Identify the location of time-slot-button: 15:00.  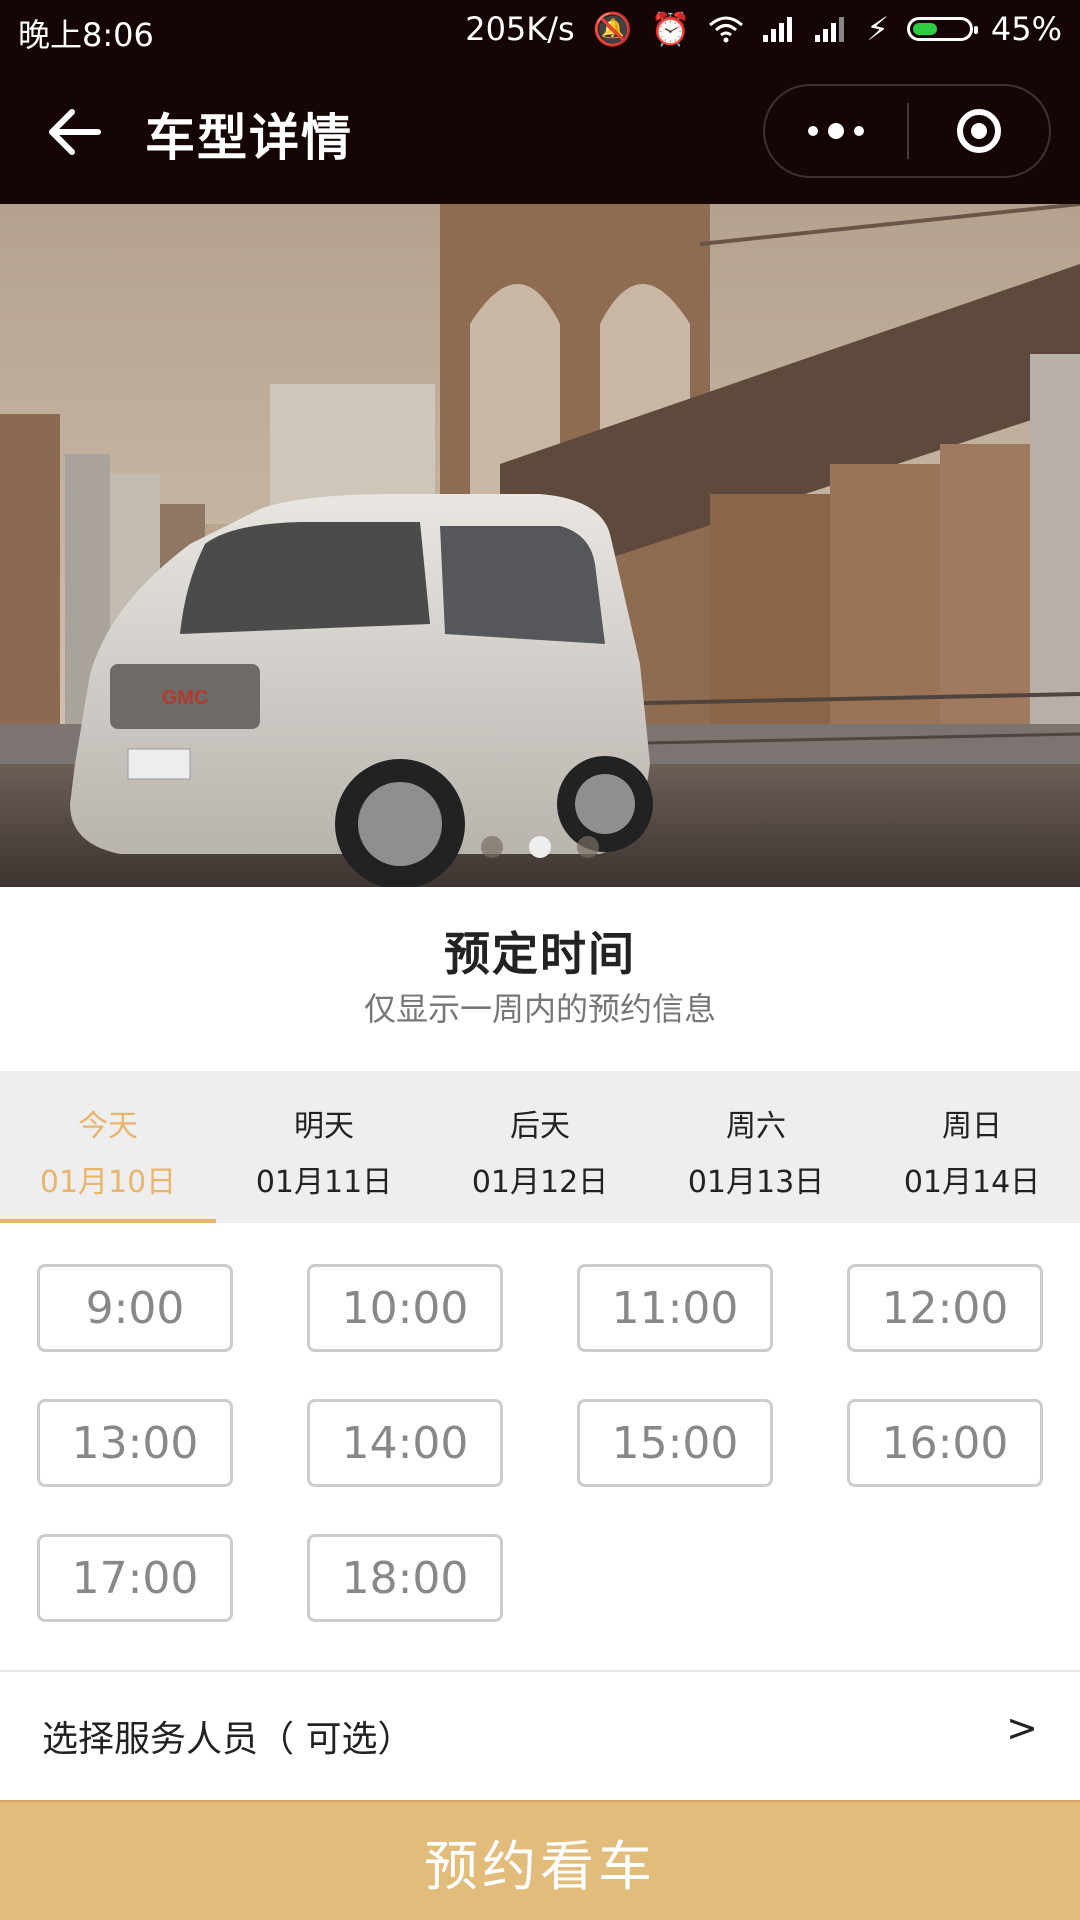
(675, 1443).